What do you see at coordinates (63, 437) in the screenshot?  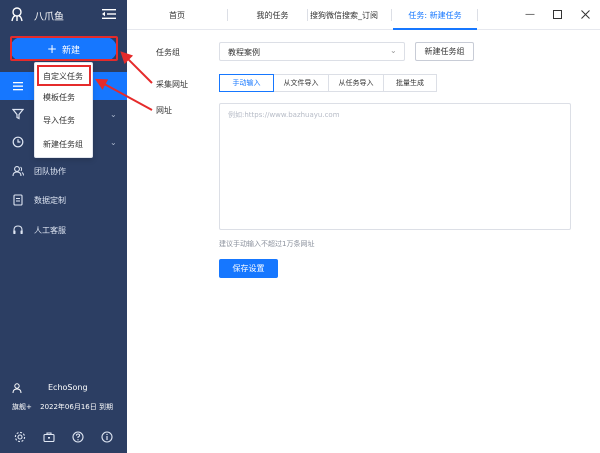 I see `sidebar-footer` at bounding box center [63, 437].